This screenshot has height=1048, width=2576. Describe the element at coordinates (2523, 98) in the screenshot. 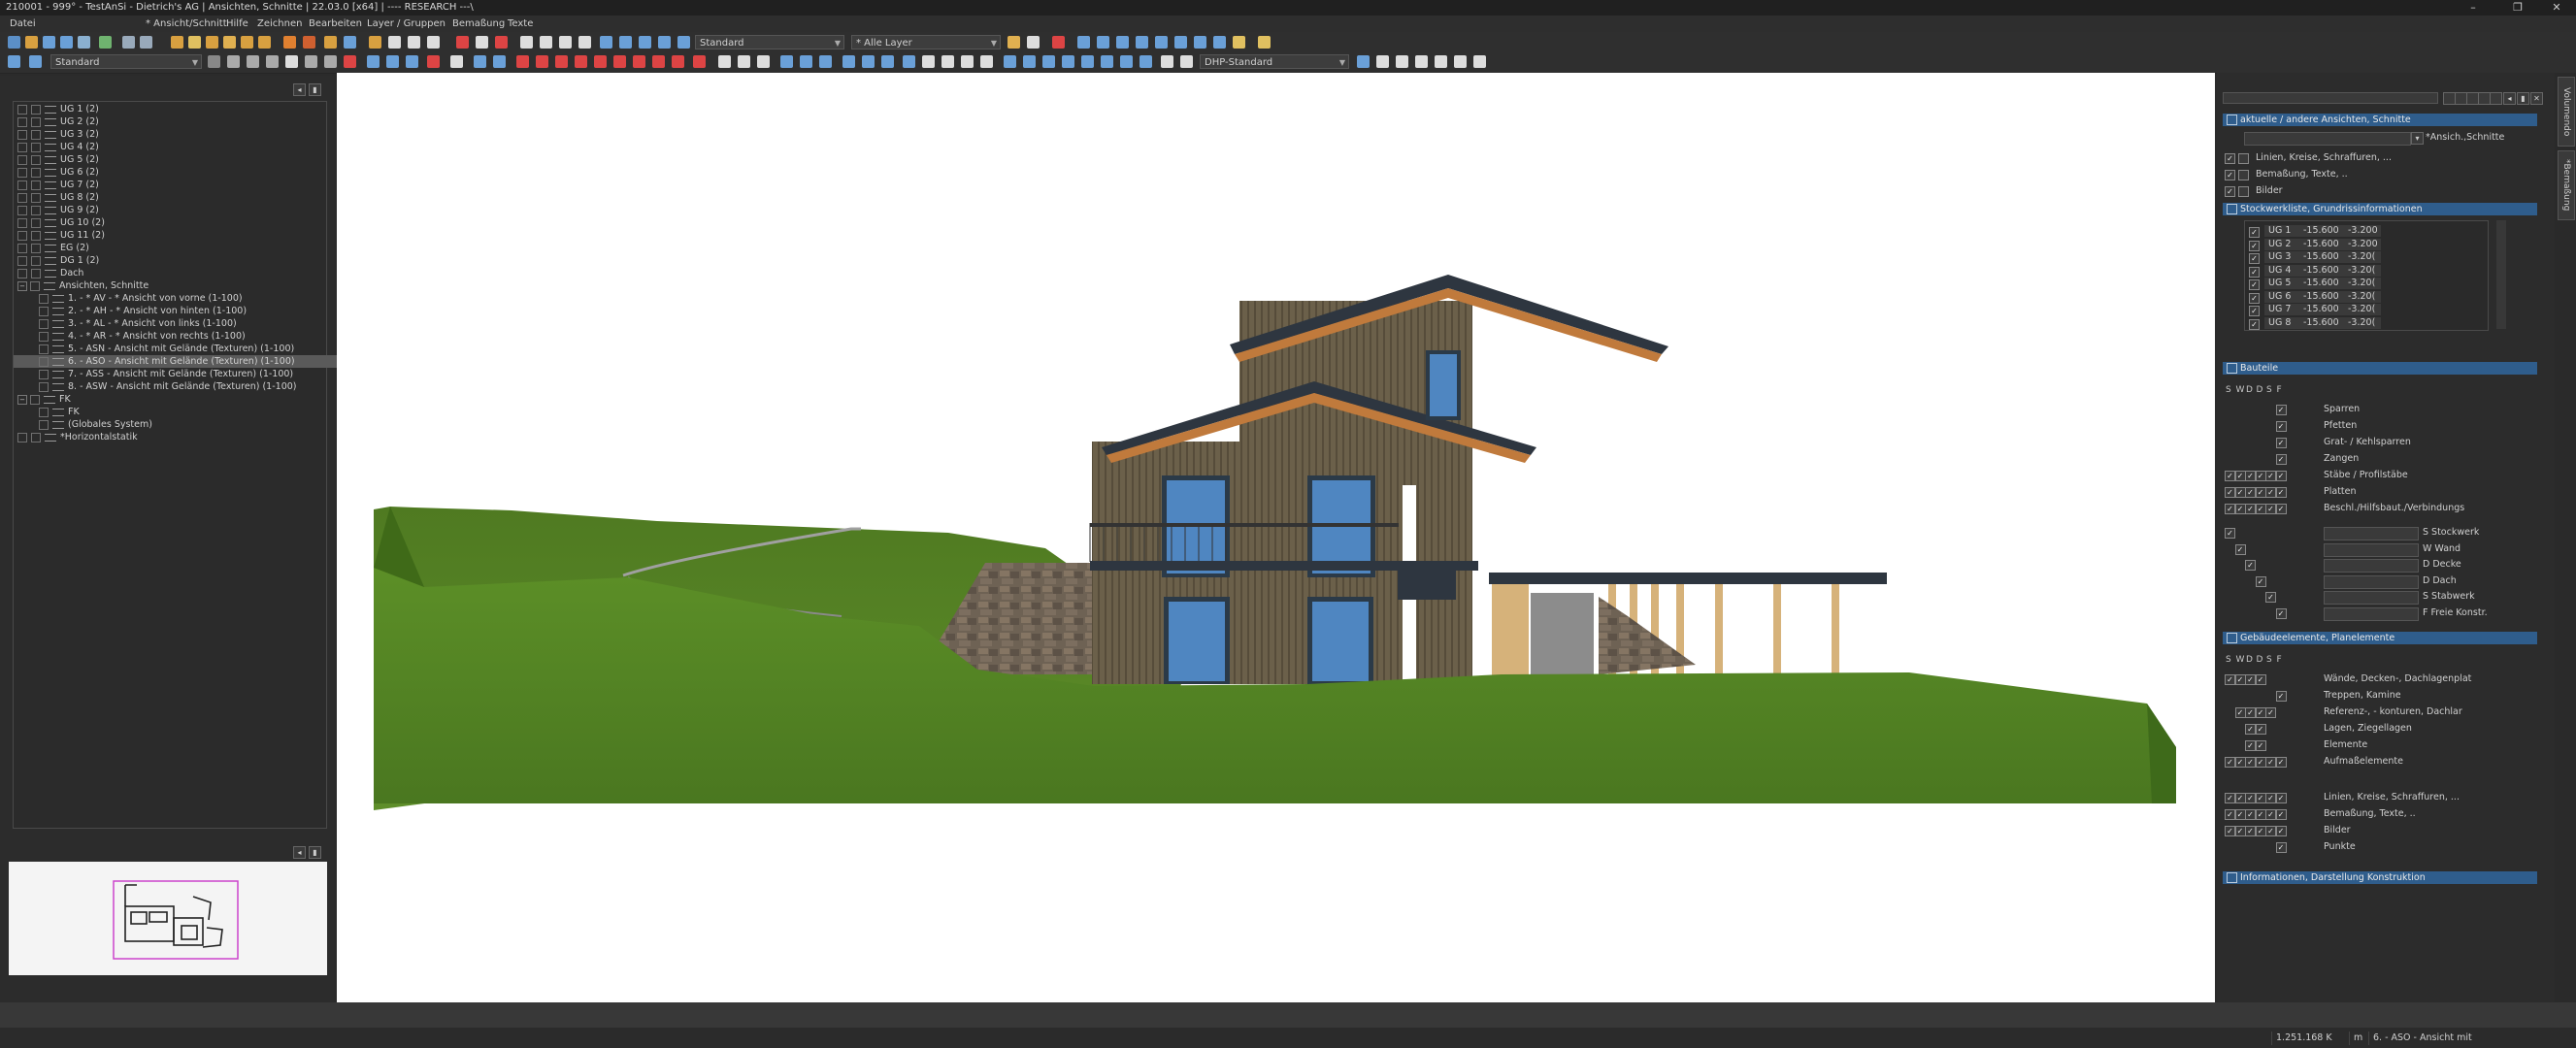

I see `pin-icon: ▮` at that location.